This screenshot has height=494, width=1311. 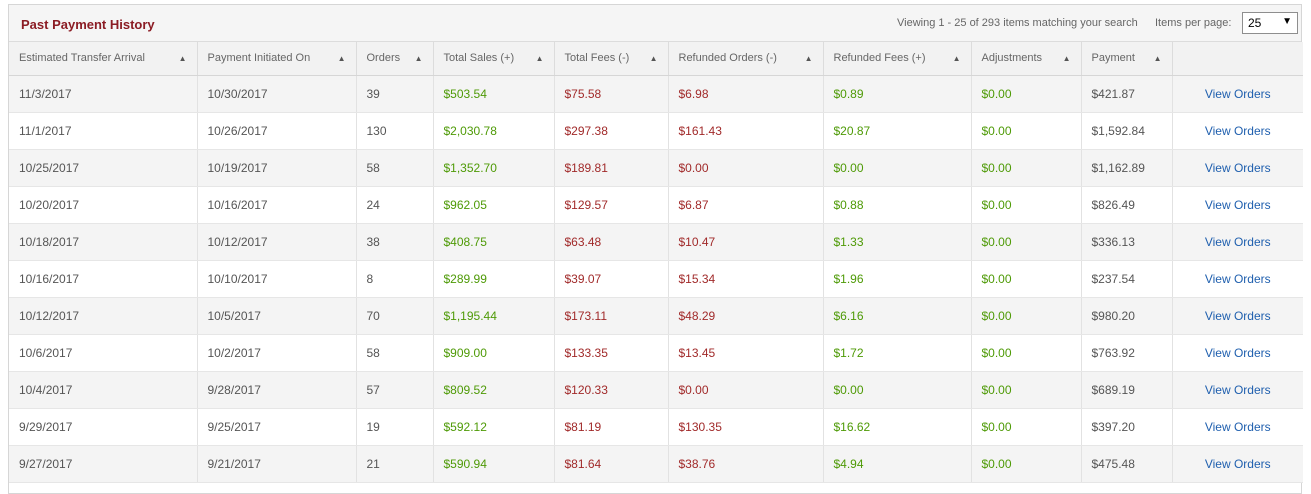 I want to click on items-per-page-select: 25 ▼, so click(x=1270, y=23).